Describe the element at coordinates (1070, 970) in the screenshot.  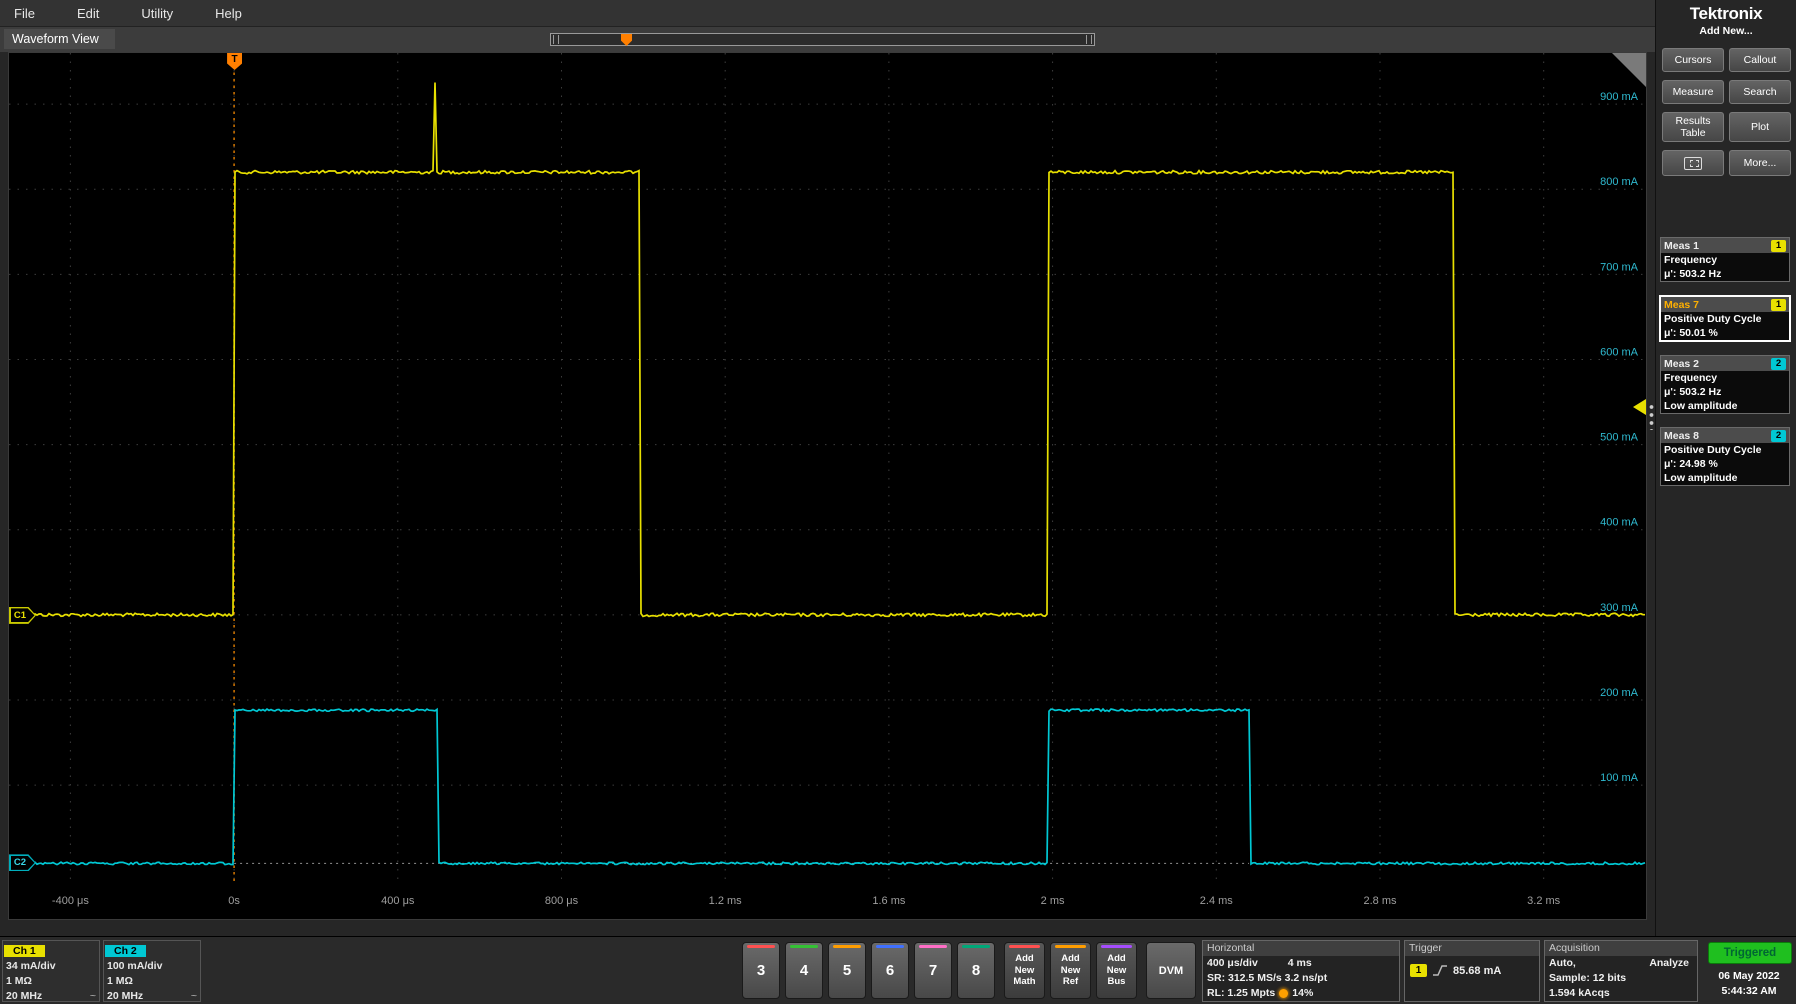
I see `add-new-ref-button: Add New Ref` at that location.